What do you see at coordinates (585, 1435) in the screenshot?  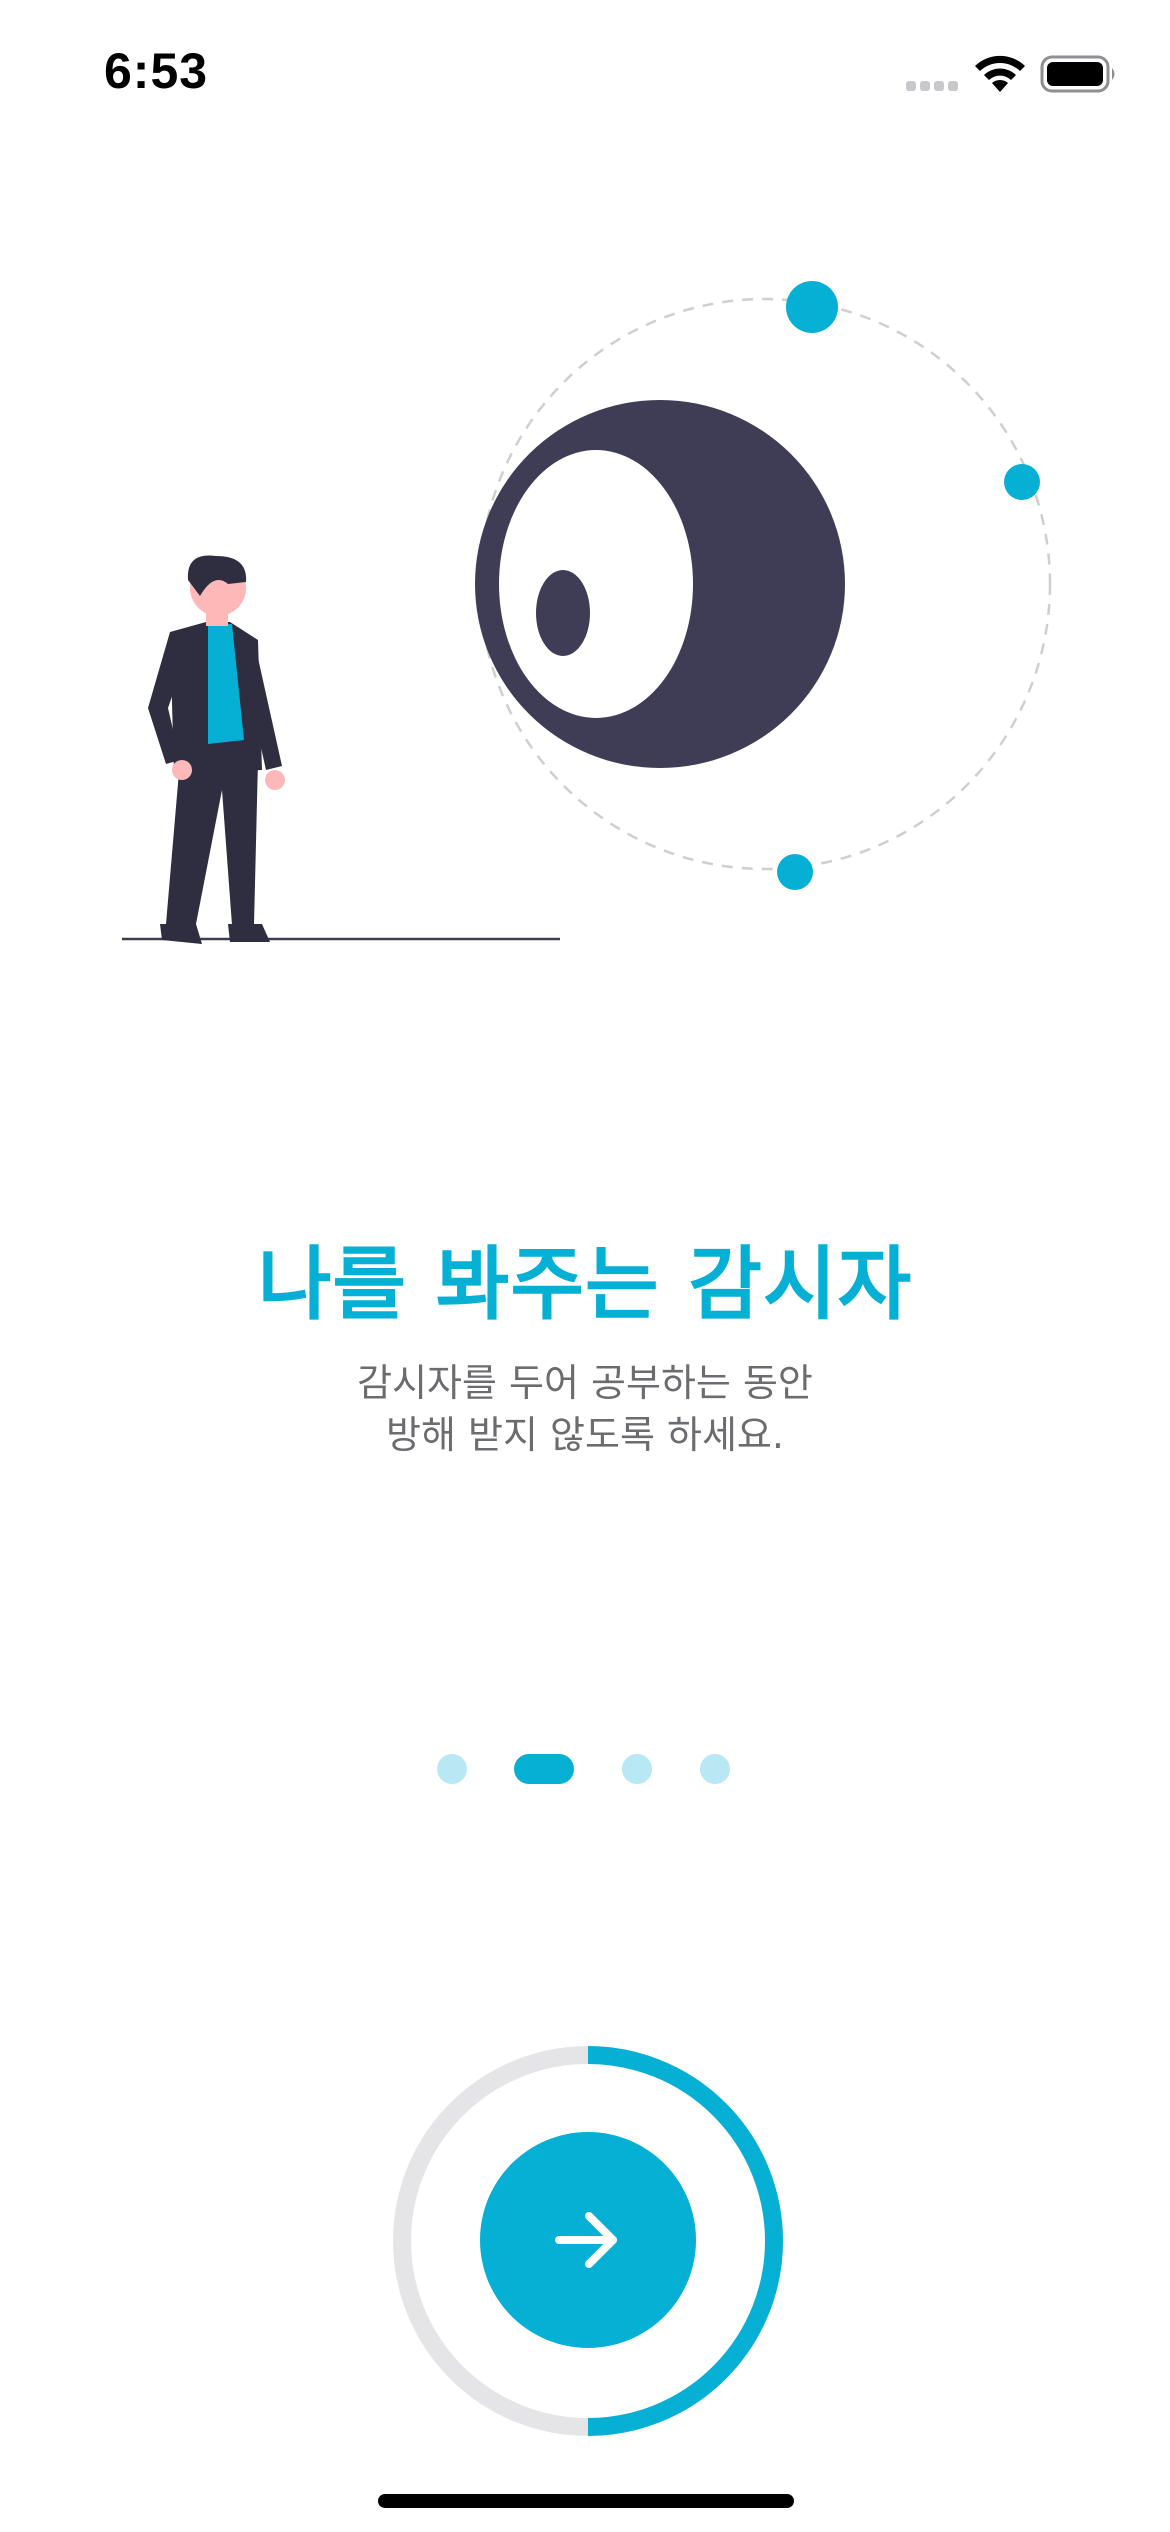 I see `description-line-2: 방해 받지 않도록 하세요.` at bounding box center [585, 1435].